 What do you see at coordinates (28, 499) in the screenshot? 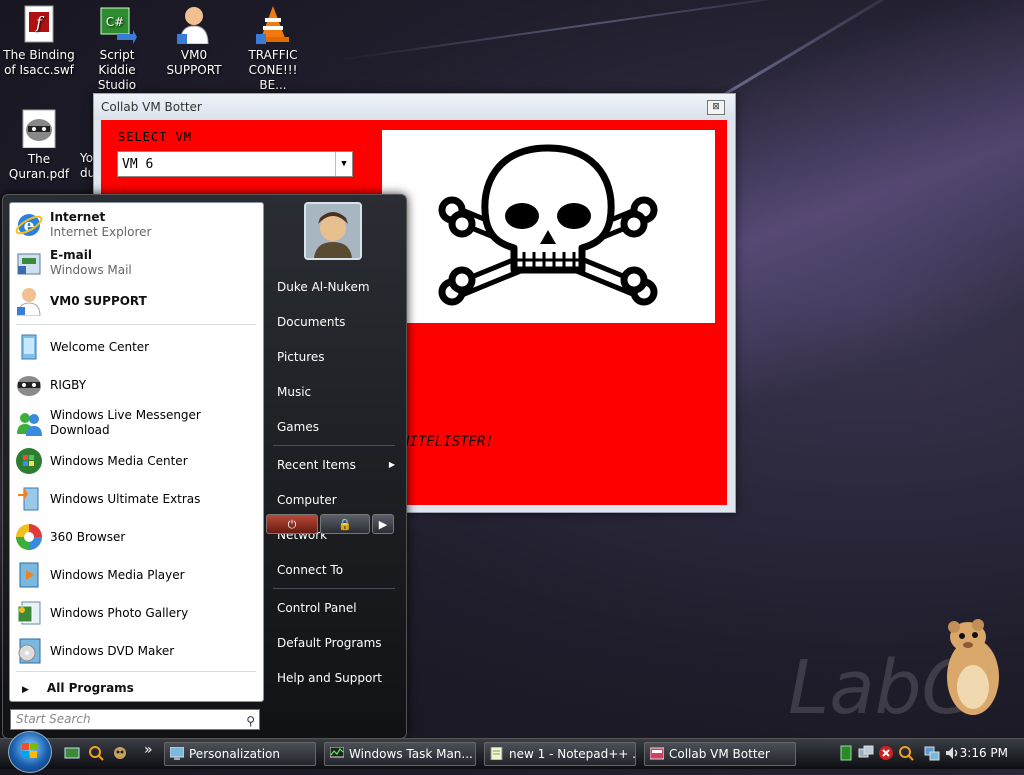
I see `ultimate-extras-icon` at bounding box center [28, 499].